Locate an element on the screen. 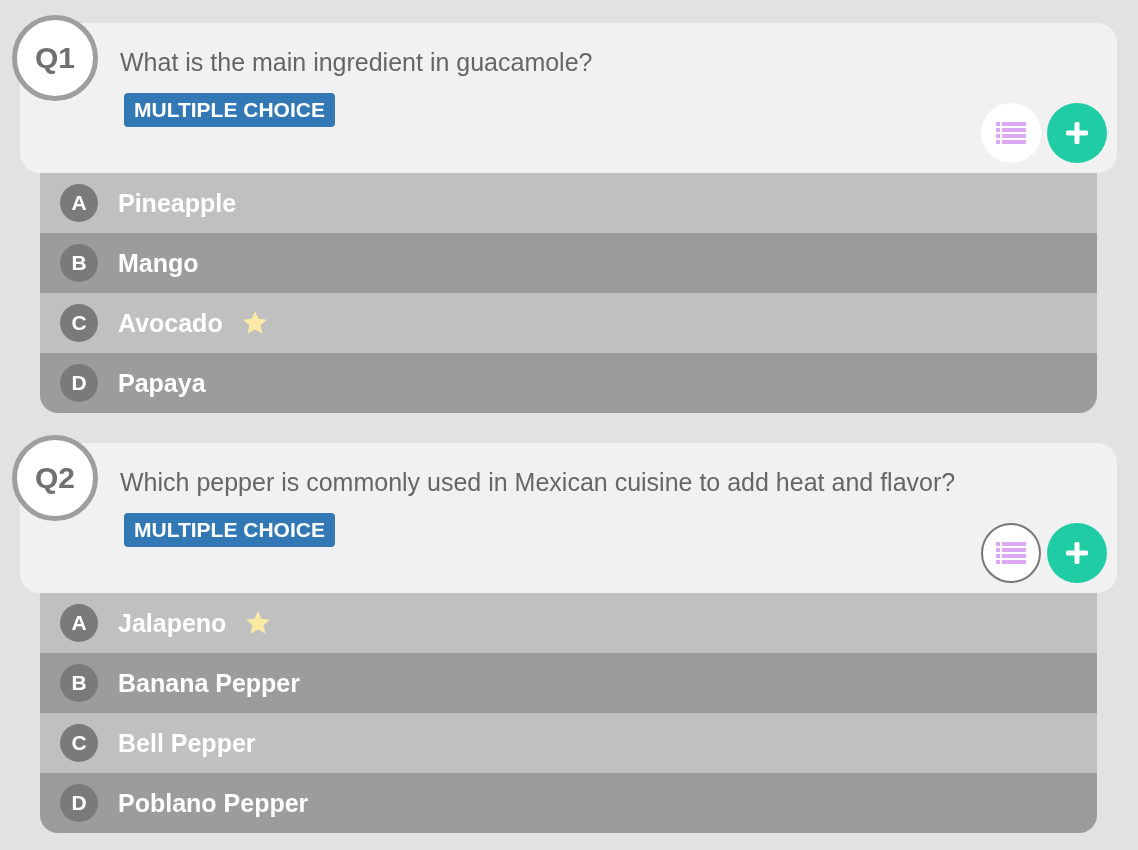 The width and height of the screenshot is (1138, 850). answer-row: A Pineapple is located at coordinates (568, 203).